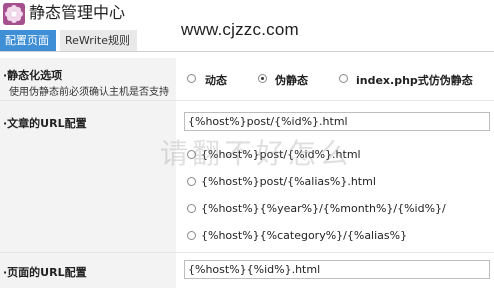 The image size is (494, 288). What do you see at coordinates (191, 78) in the screenshot?
I see `radio-dynamic` at bounding box center [191, 78].